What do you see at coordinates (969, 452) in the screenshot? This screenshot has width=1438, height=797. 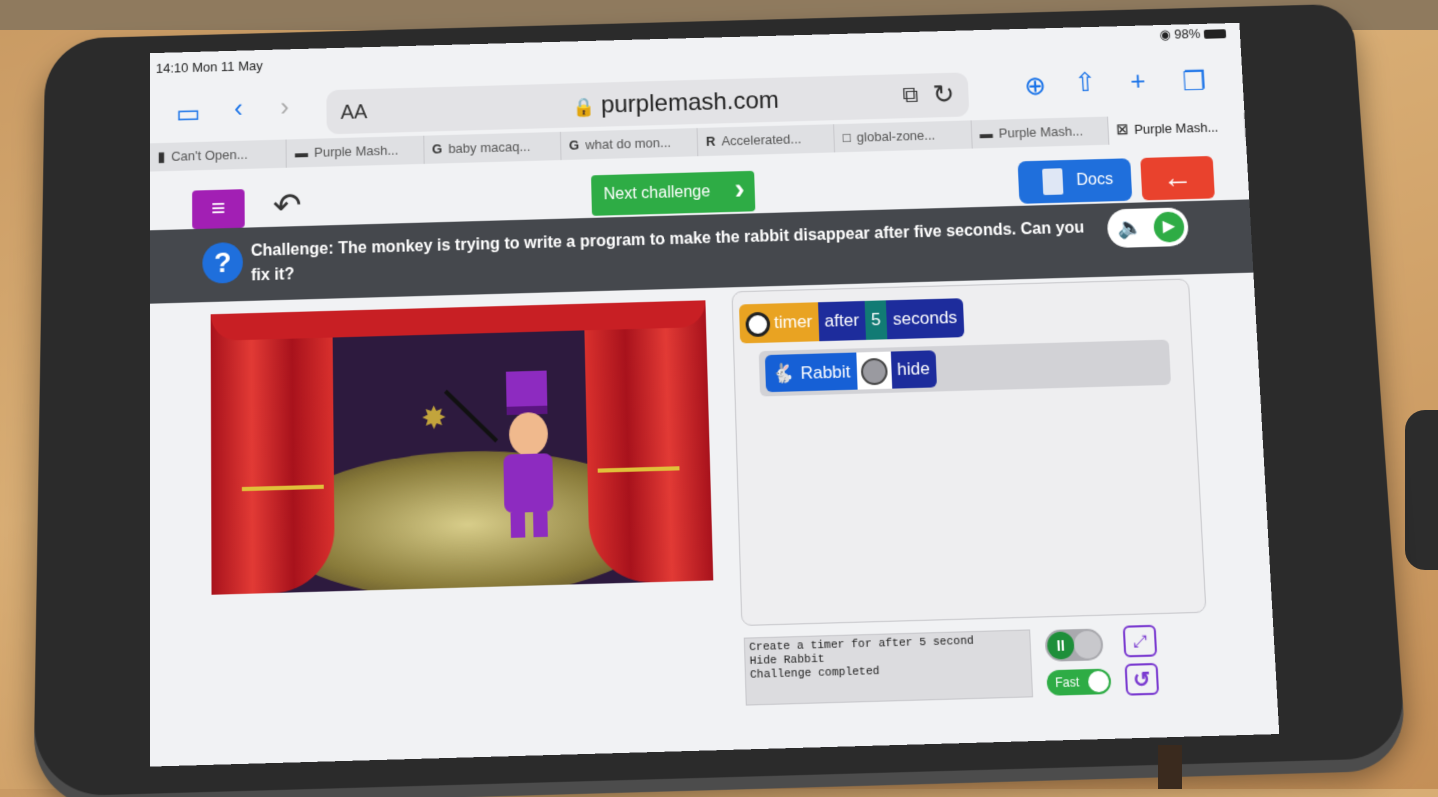 I see `code-area: timer after 5 seconds 🐇 Rabbit hide` at bounding box center [969, 452].